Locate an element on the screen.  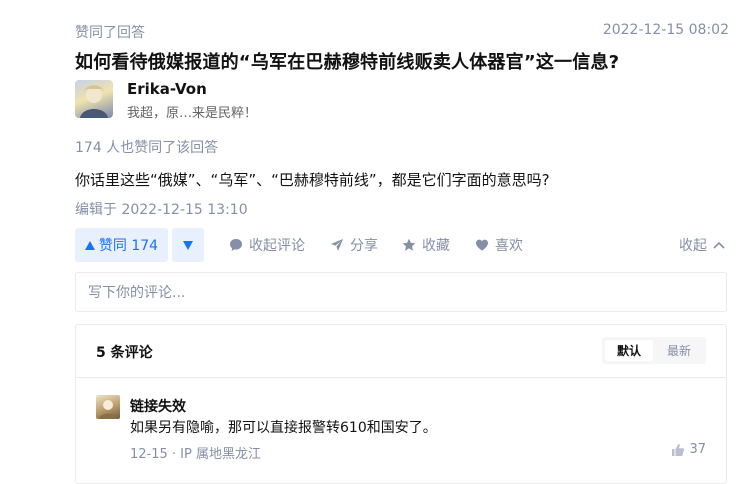
comment-text: 如果另有隐喻，那可以直接报警转610和国安了。 is located at coordinates (283, 428).